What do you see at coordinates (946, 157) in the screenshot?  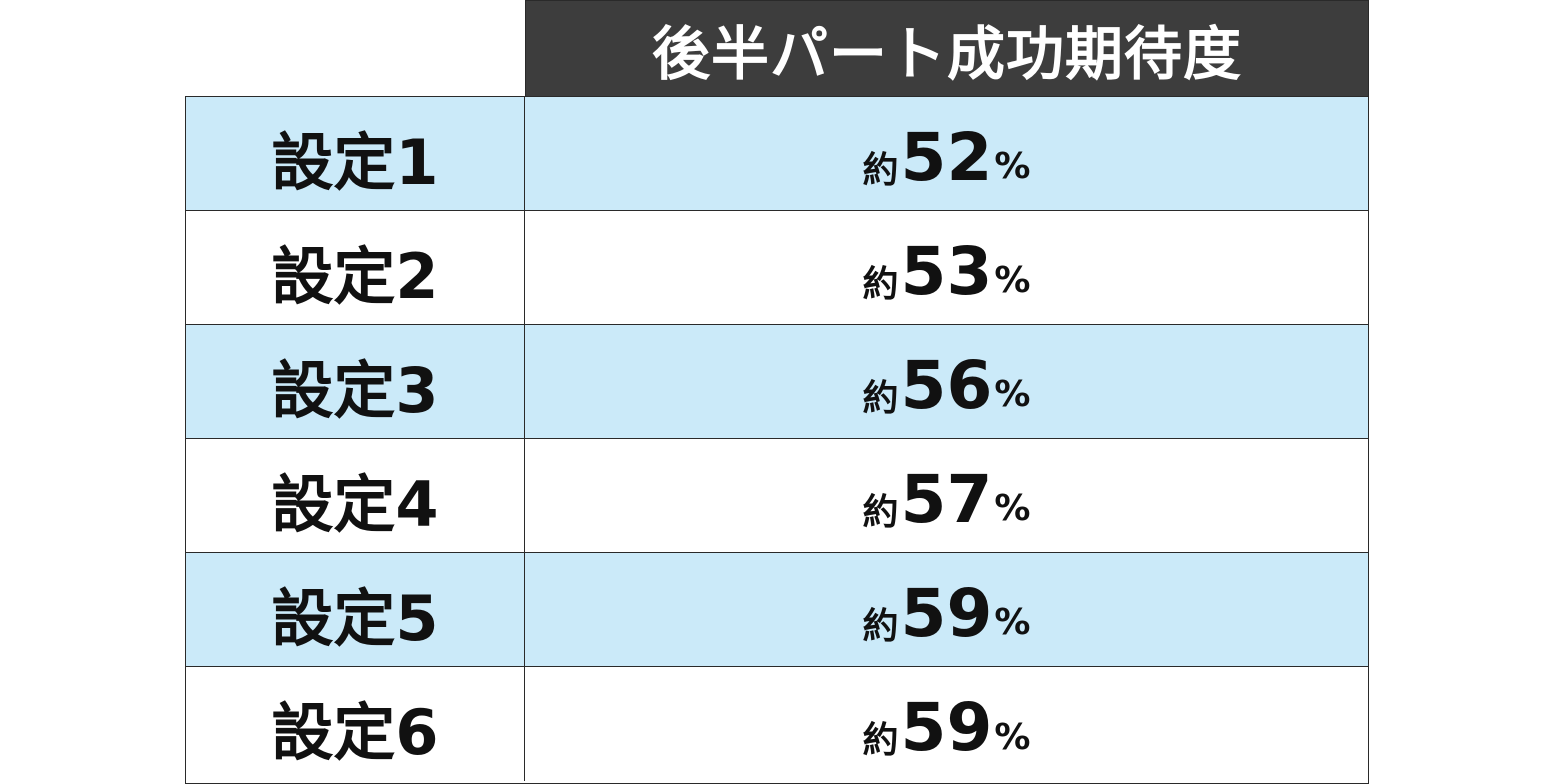 I see `percent-number: 52` at bounding box center [946, 157].